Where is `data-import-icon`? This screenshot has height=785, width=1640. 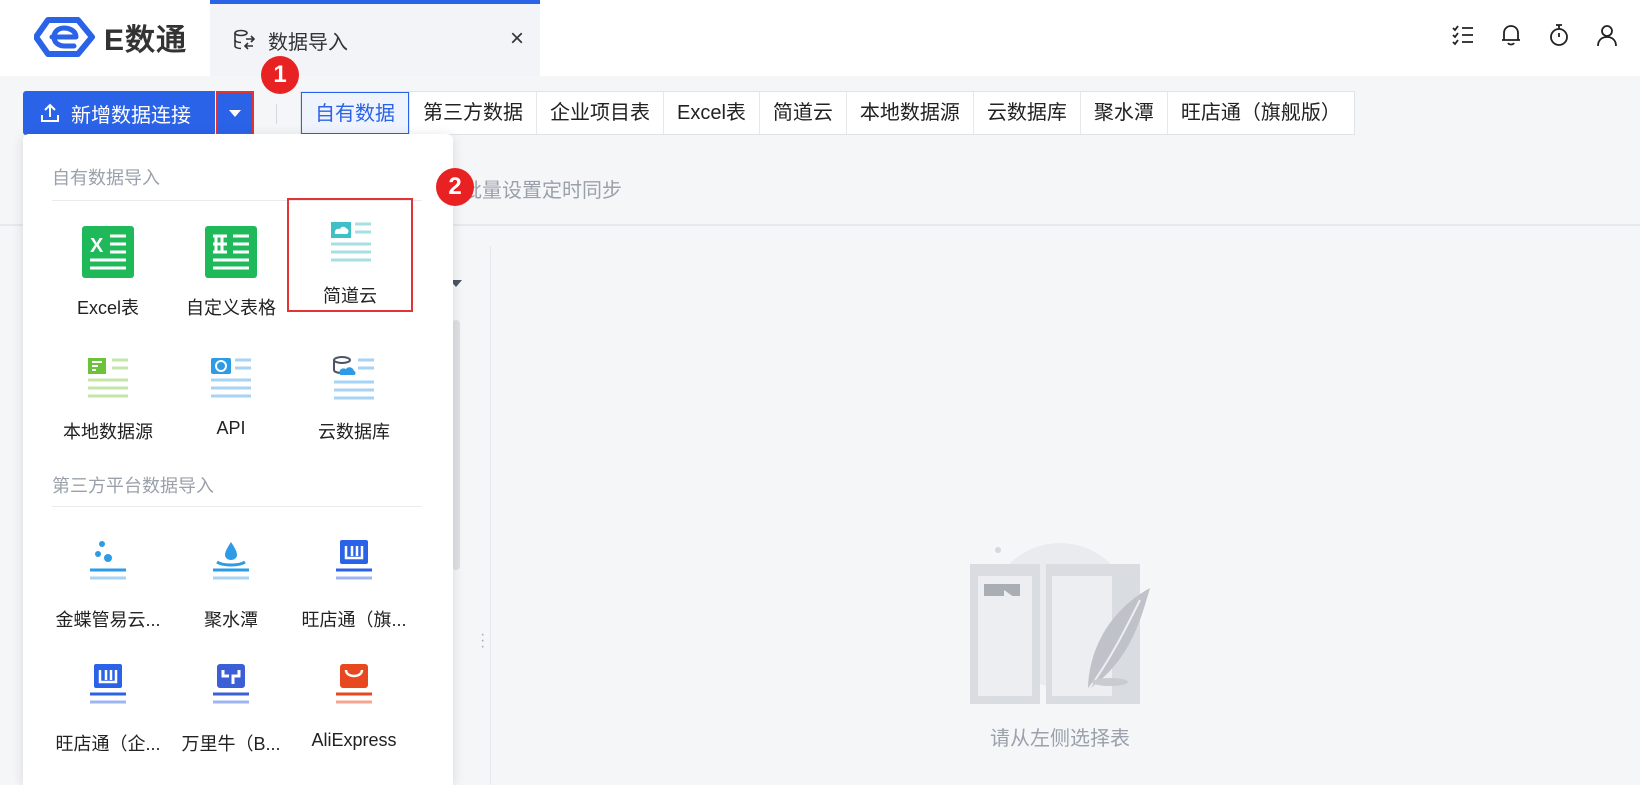 data-import-icon is located at coordinates (245, 39).